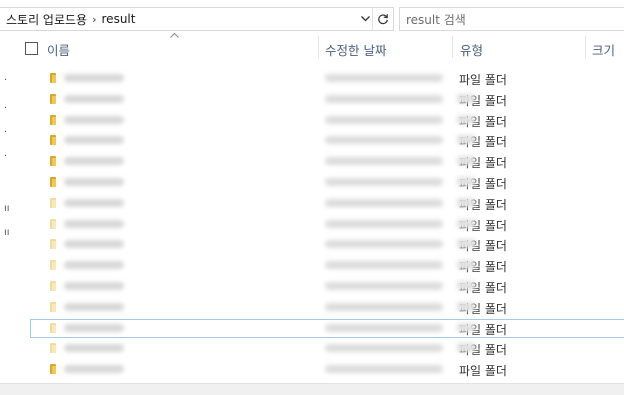 Image resolution: width=624 pixels, height=395 pixels. What do you see at coordinates (471, 49) in the screenshot?
I see `column-header-type: 유형` at bounding box center [471, 49].